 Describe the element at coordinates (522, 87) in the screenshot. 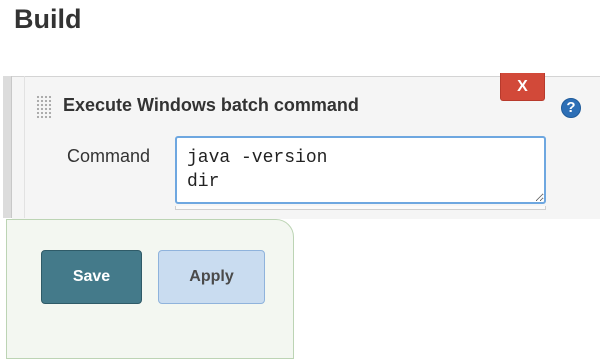

I see `delete-step-button: X` at that location.